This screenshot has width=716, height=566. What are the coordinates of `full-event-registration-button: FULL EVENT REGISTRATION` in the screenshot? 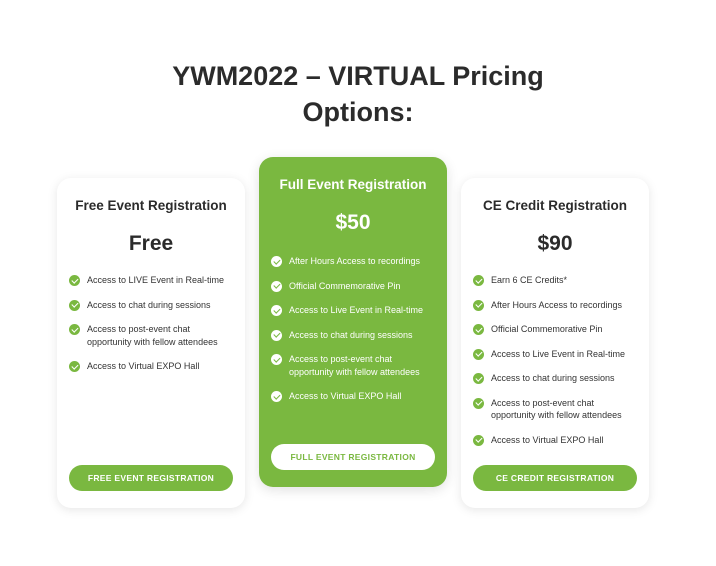 It's located at (353, 457).